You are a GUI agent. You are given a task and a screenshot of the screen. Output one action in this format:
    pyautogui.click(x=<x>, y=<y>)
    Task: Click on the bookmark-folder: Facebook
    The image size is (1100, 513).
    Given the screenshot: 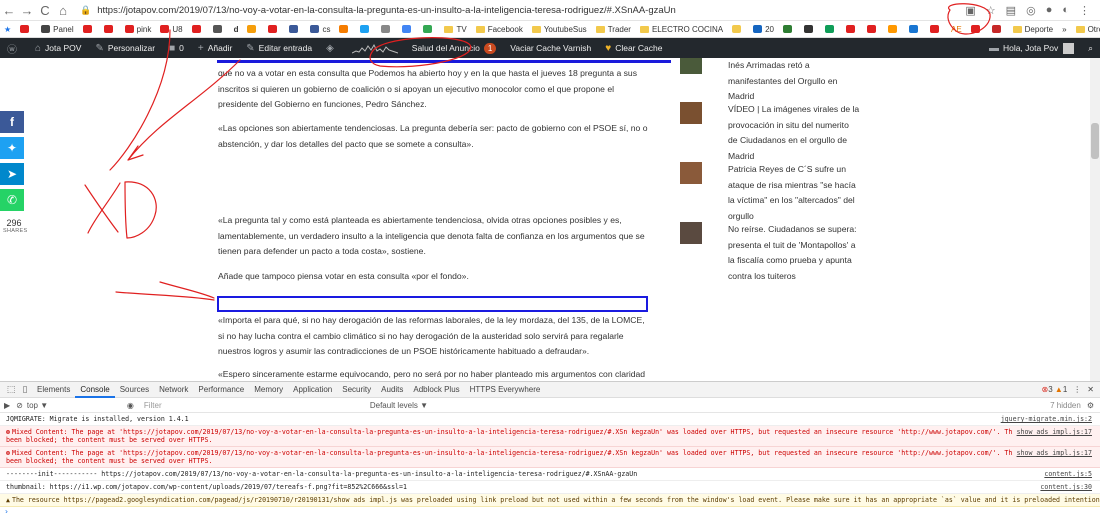 What is the action you would take?
    pyautogui.click(x=499, y=29)
    